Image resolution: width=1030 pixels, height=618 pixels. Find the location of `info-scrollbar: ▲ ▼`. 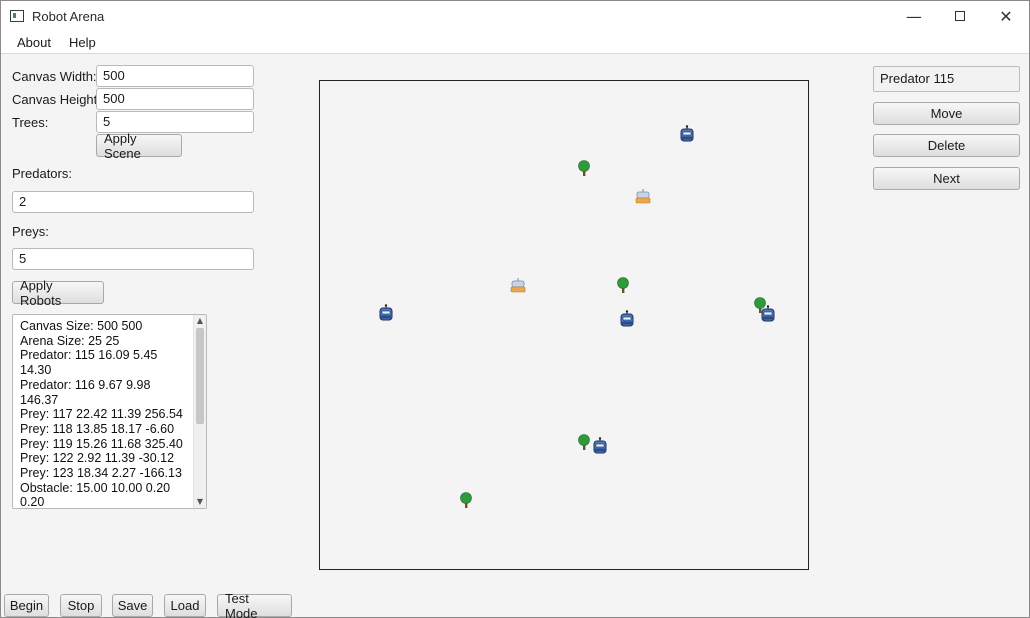

info-scrollbar: ▲ ▼ is located at coordinates (199, 411).